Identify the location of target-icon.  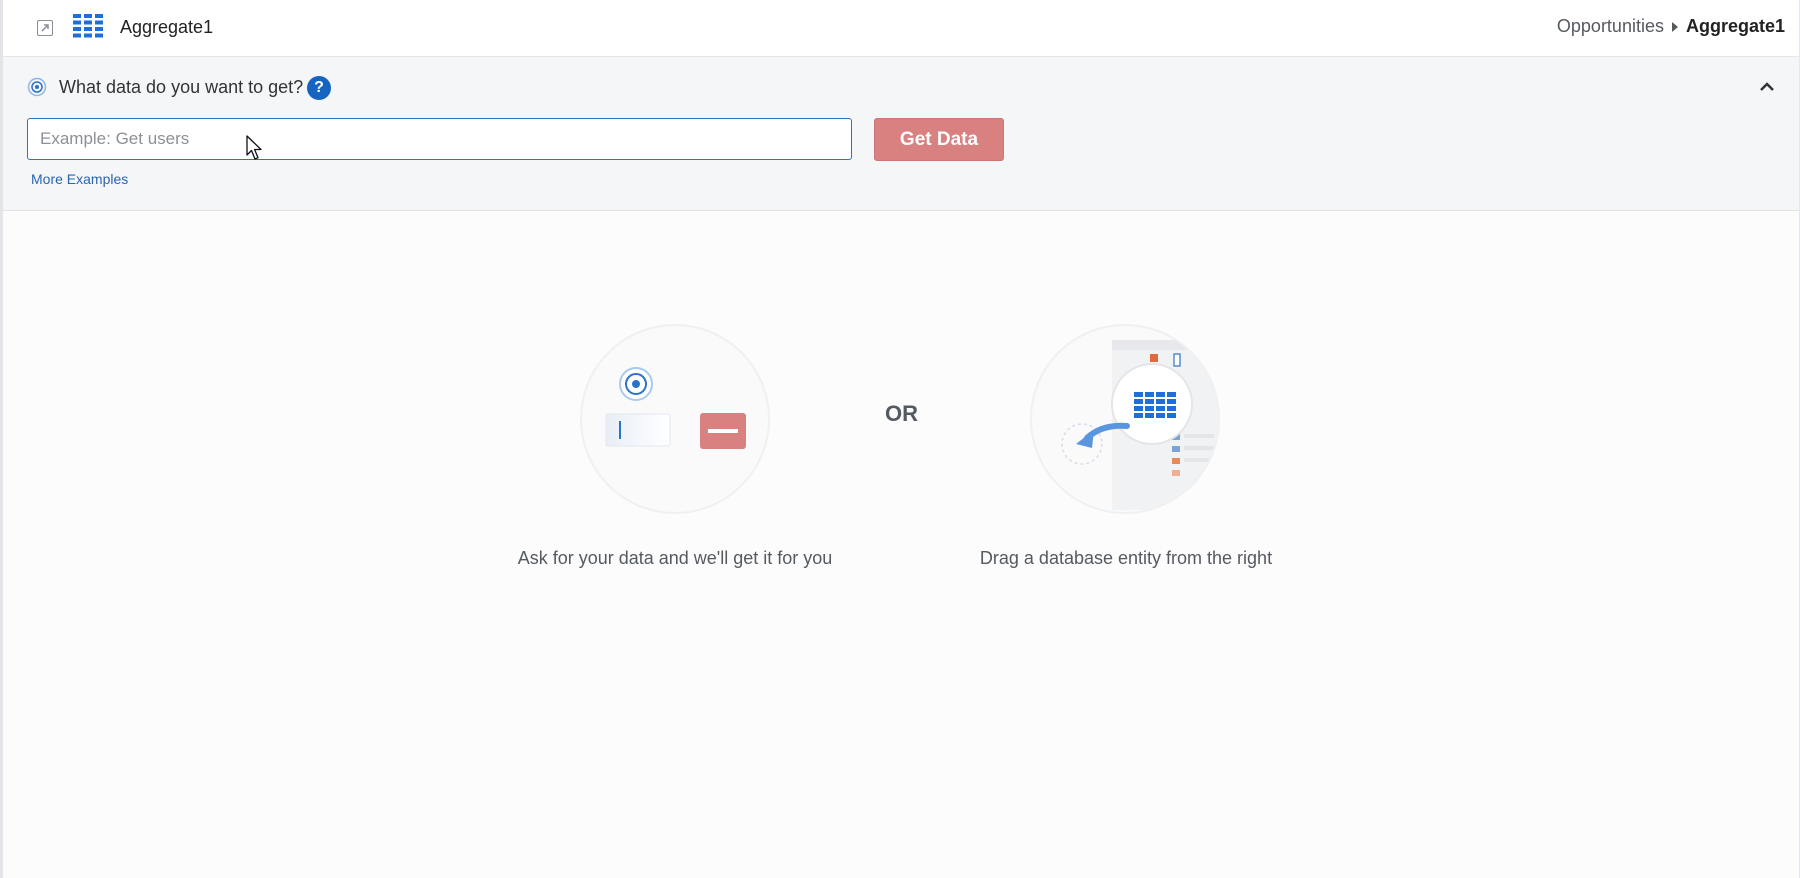
(37, 87).